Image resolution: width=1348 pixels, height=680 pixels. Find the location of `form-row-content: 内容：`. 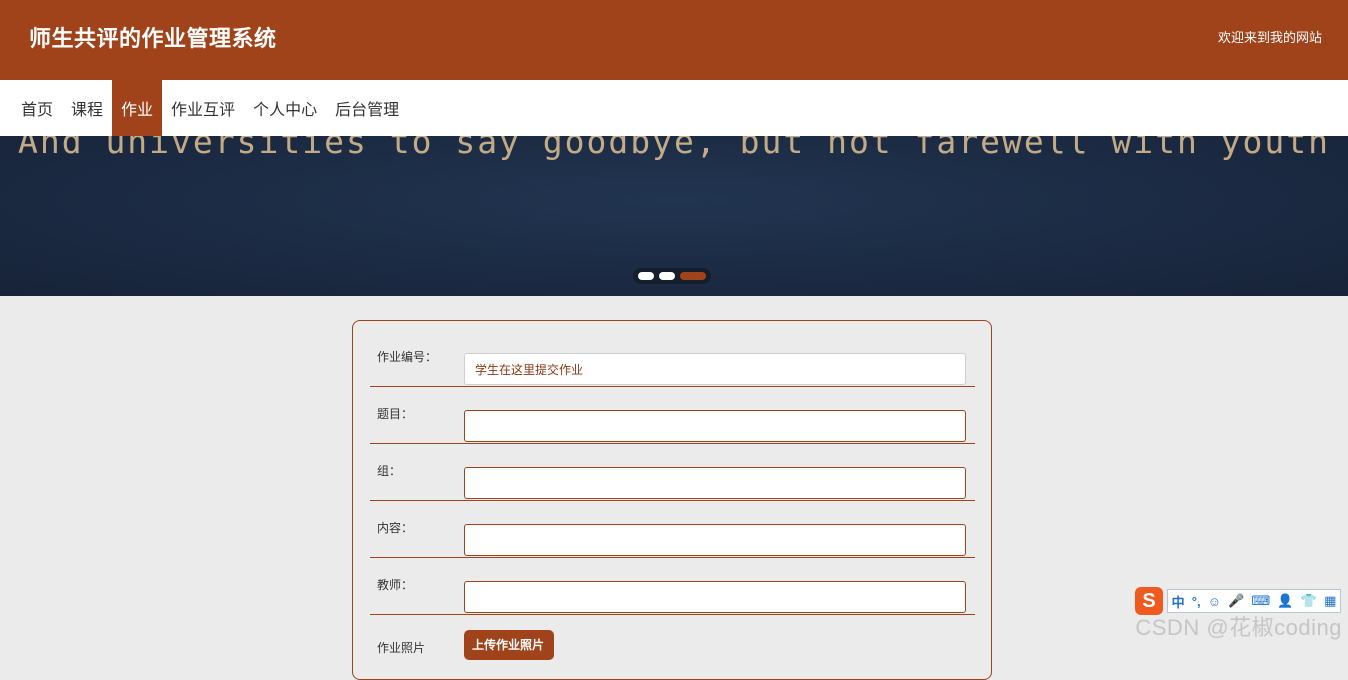

form-row-content: 内容： is located at coordinates (672, 529).